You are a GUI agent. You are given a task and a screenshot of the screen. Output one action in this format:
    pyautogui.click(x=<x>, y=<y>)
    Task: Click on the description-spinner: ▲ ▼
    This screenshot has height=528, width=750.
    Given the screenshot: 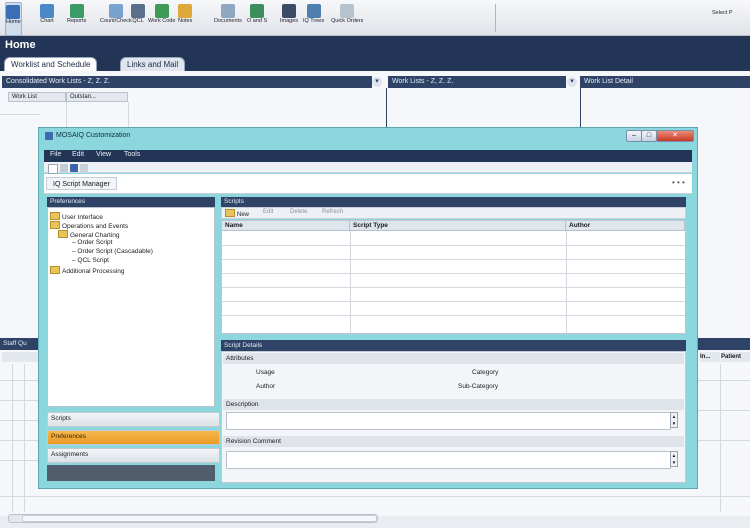 What is the action you would take?
    pyautogui.click(x=674, y=420)
    